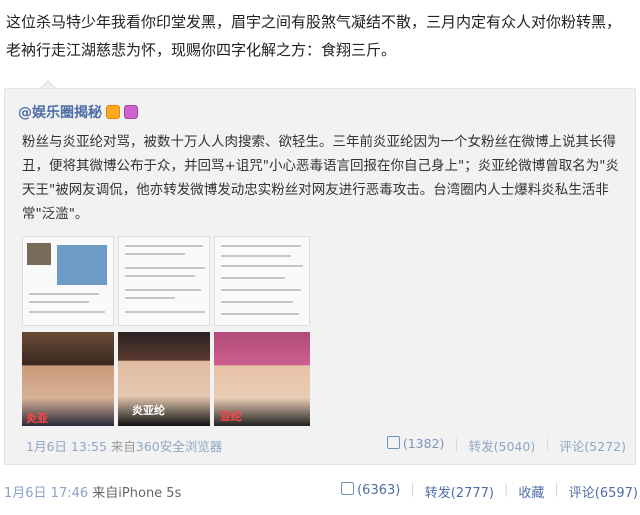 Image resolution: width=640 pixels, height=515 pixels. I want to click on post-source-prefix: 来自, so click(105, 493).